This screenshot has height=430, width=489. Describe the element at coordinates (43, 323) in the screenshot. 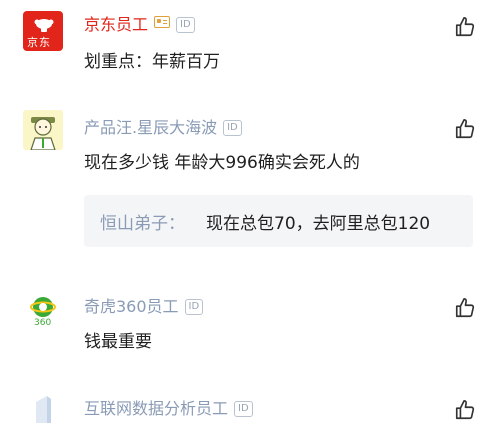

I see `360-logo-text: 360` at that location.